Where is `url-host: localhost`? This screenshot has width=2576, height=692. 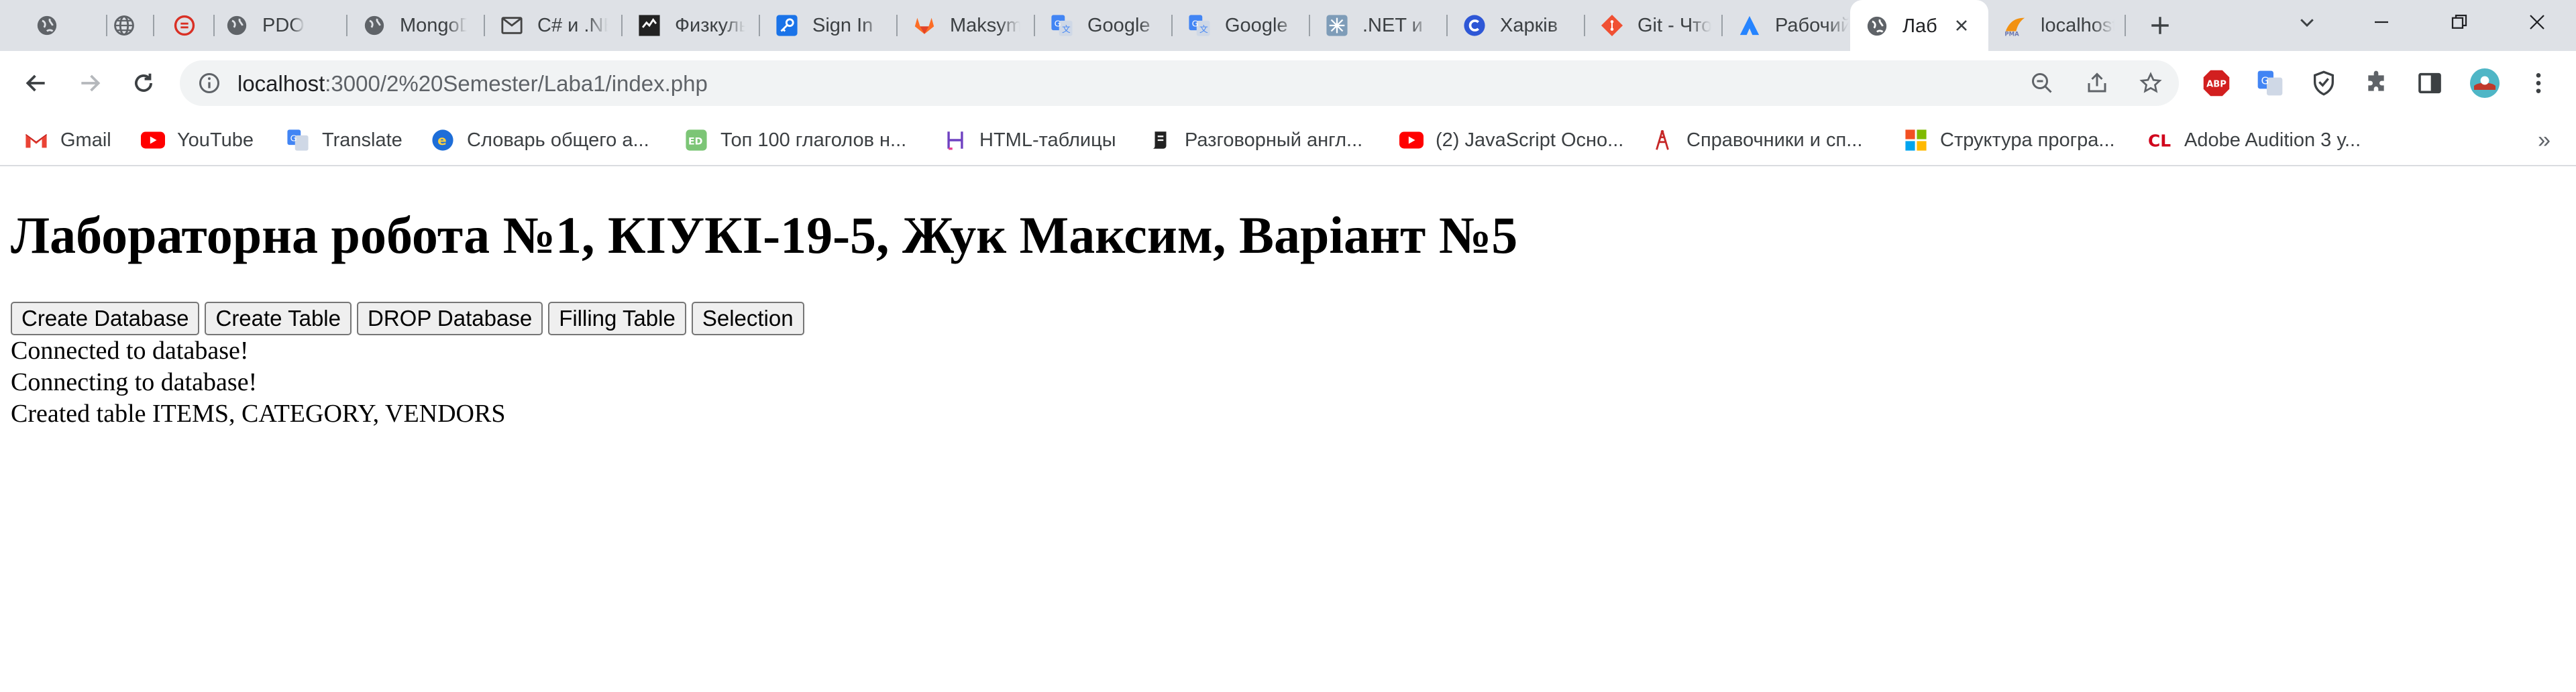
url-host: localhost is located at coordinates (281, 83).